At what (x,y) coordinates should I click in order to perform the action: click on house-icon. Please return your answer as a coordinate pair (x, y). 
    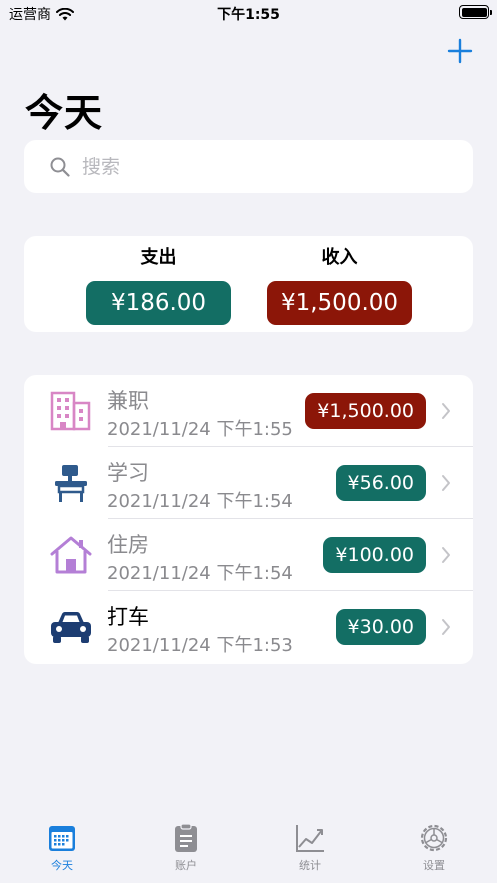
    Looking at the image, I should click on (71, 555).